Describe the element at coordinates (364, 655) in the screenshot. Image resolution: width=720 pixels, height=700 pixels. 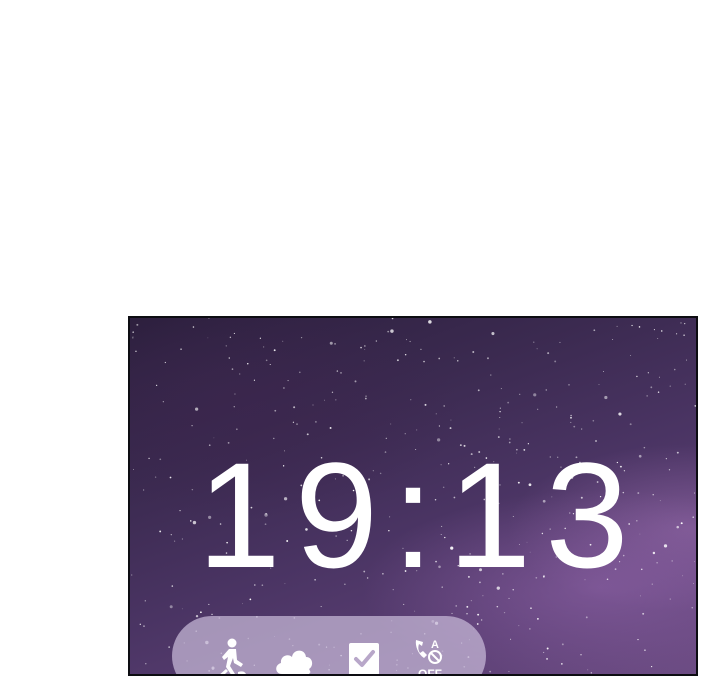
I see `checkbox-icon` at that location.